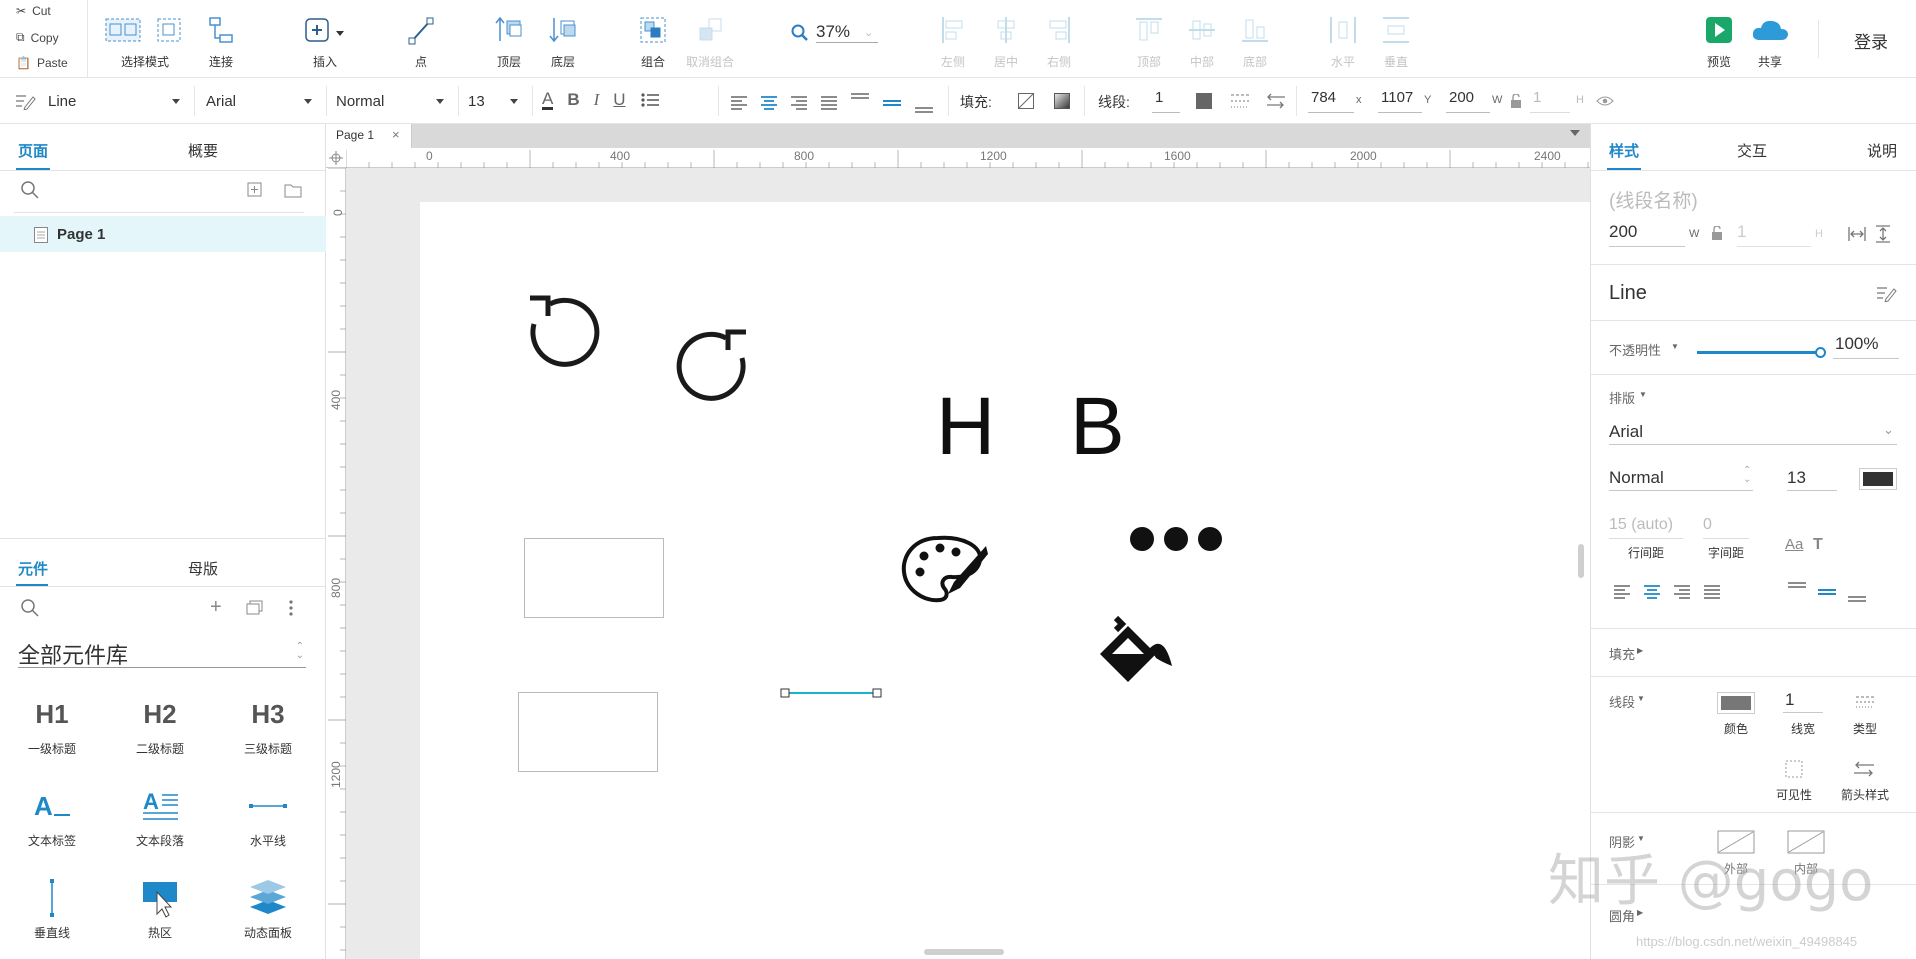 Image resolution: width=1916 pixels, height=959 pixels. I want to click on vertical-scrollbar, so click(1581, 561).